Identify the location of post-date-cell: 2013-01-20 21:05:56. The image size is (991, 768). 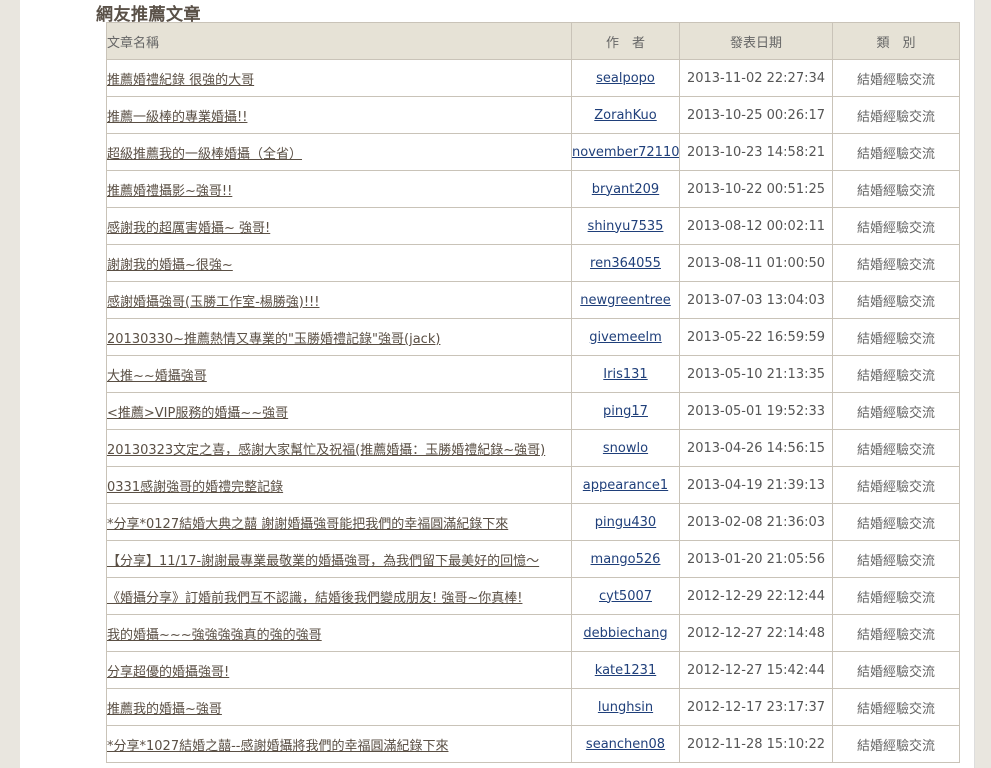
(756, 559).